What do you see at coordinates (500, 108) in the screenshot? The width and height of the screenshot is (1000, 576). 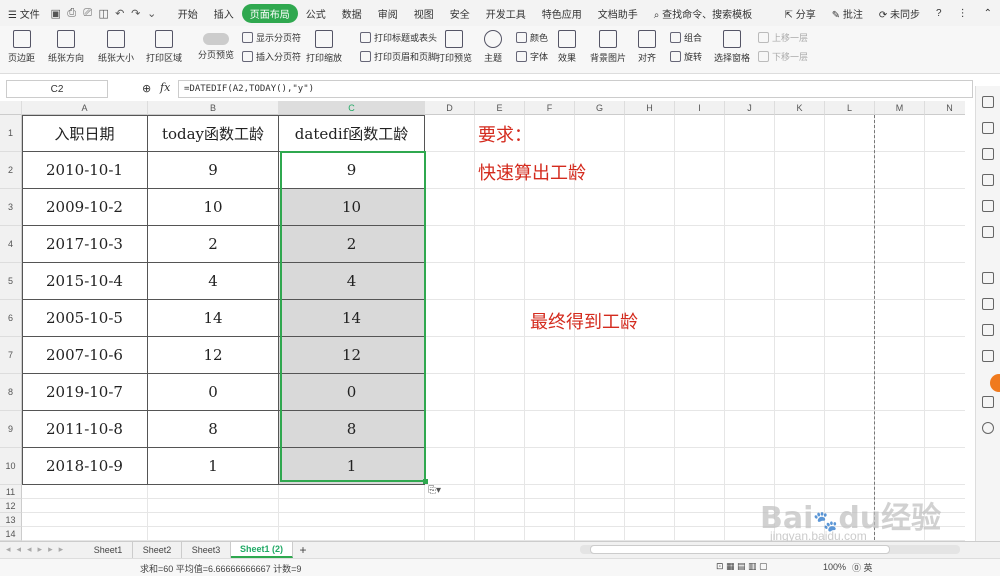 I see `column-header-e: E` at bounding box center [500, 108].